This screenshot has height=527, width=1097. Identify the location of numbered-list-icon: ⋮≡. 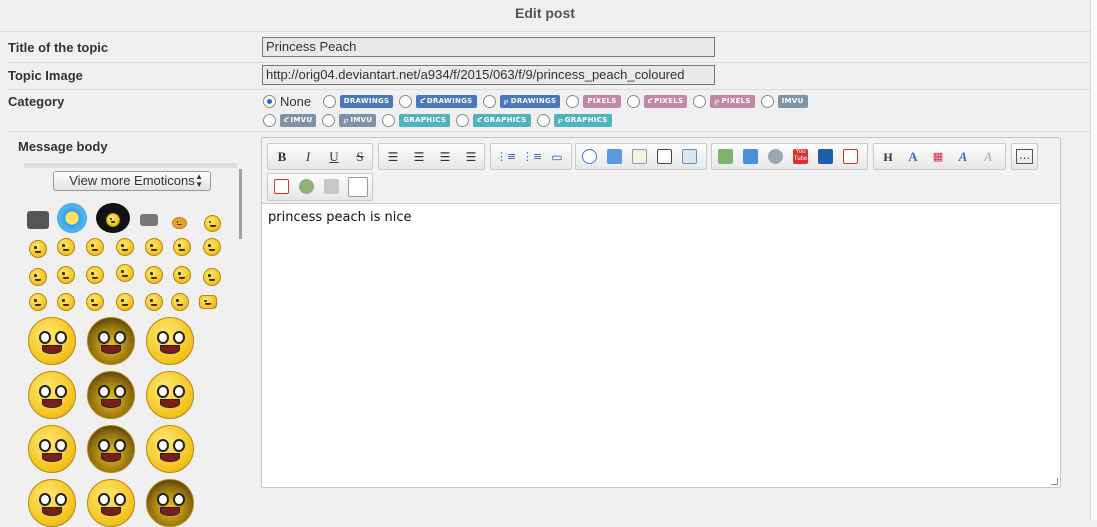
(532, 157).